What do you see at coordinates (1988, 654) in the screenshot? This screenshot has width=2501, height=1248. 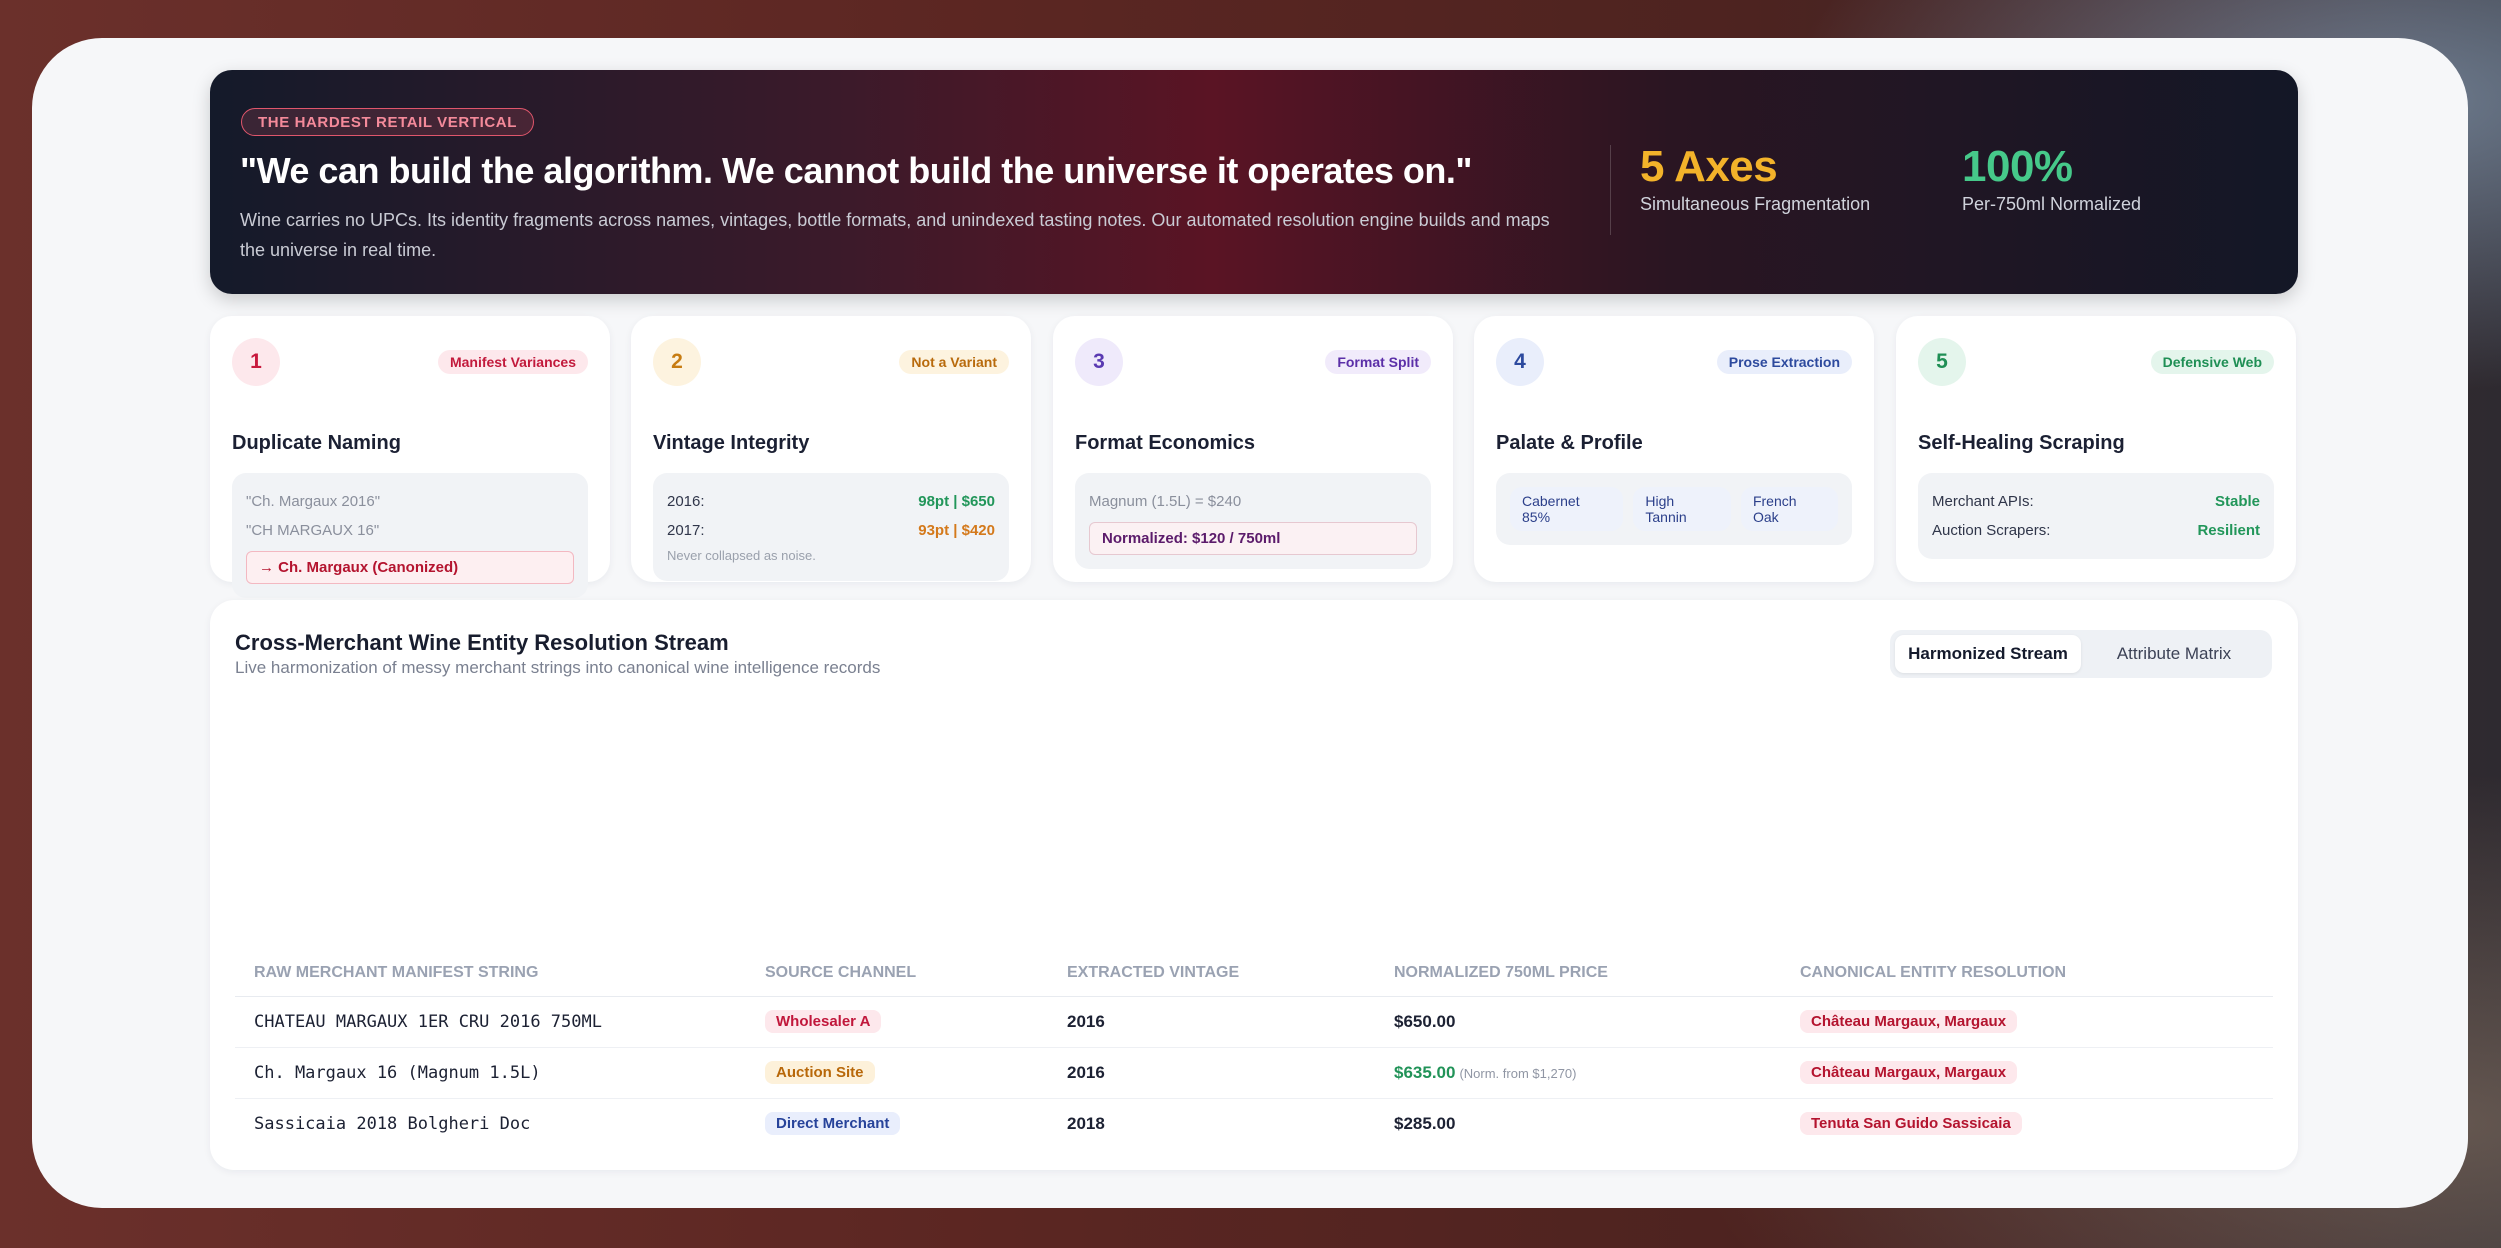 I see `tab-harmonized-stream: Harmonized Stream` at bounding box center [1988, 654].